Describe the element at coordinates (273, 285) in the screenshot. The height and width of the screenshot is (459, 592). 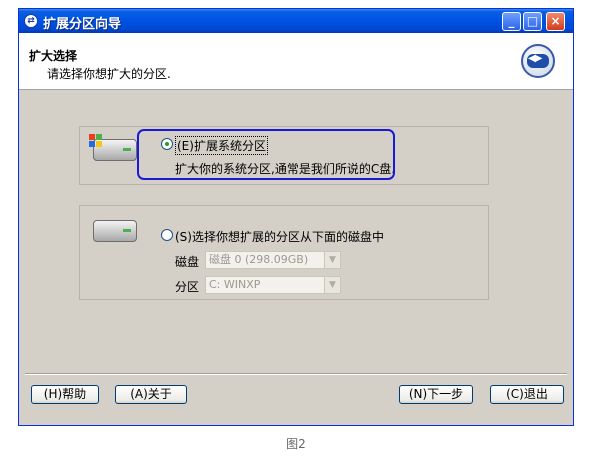
I see `partition-select: C: WINXP ▼` at that location.